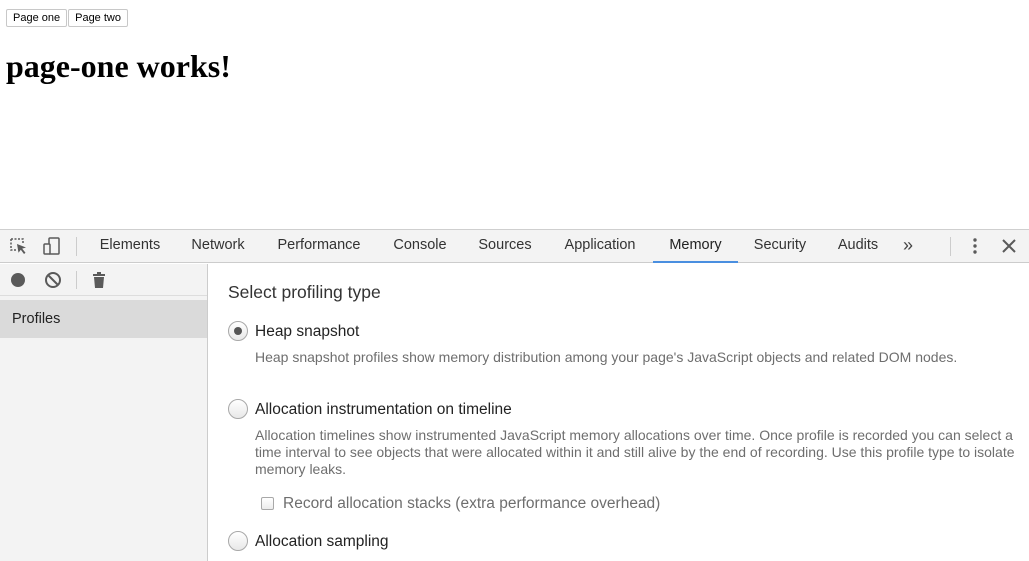 This screenshot has width=1029, height=561. I want to click on page-two-button: Page two, so click(98, 18).